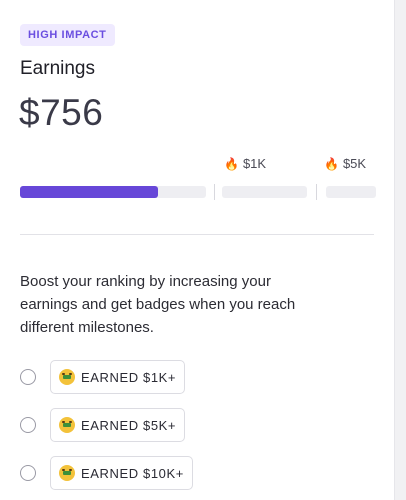  What do you see at coordinates (129, 377) in the screenshot?
I see `badge-label: EARNED $1K+` at bounding box center [129, 377].